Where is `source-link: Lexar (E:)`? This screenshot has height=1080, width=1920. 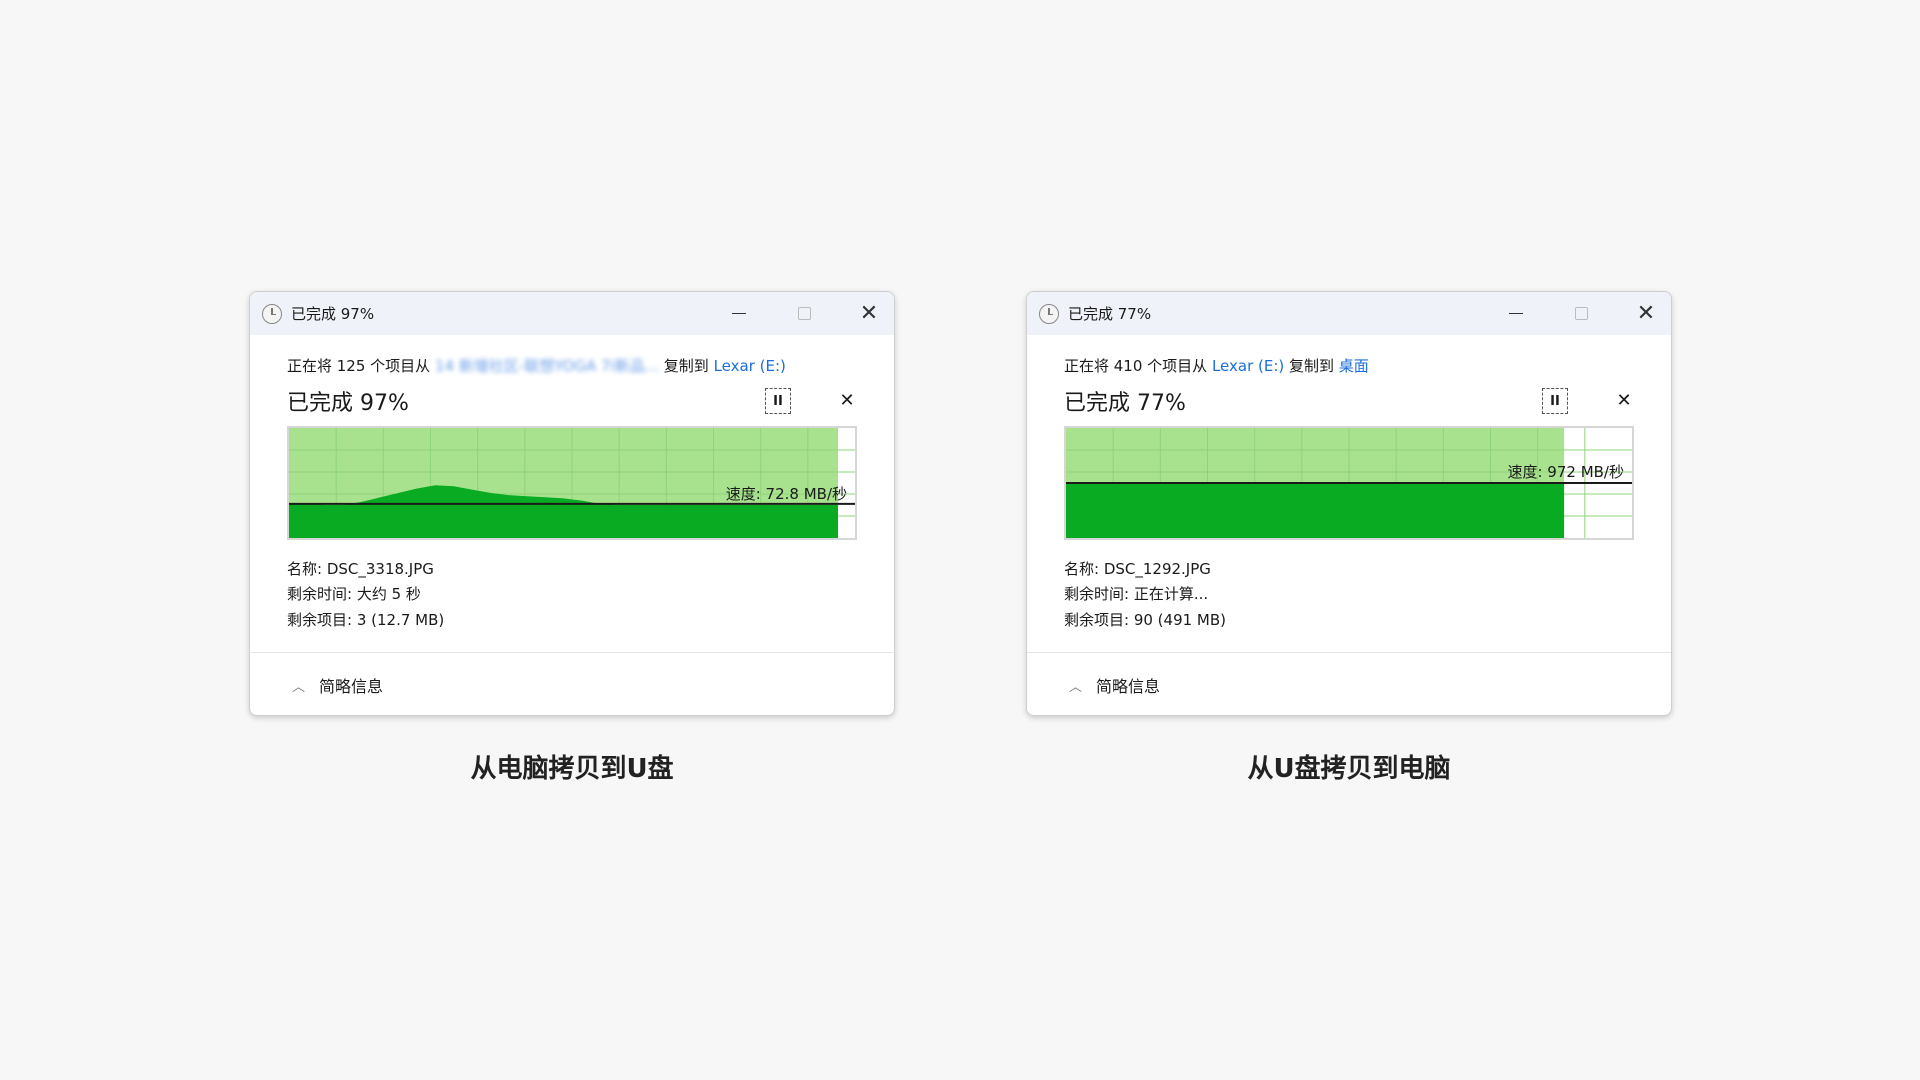 source-link: Lexar (E:) is located at coordinates (1248, 366).